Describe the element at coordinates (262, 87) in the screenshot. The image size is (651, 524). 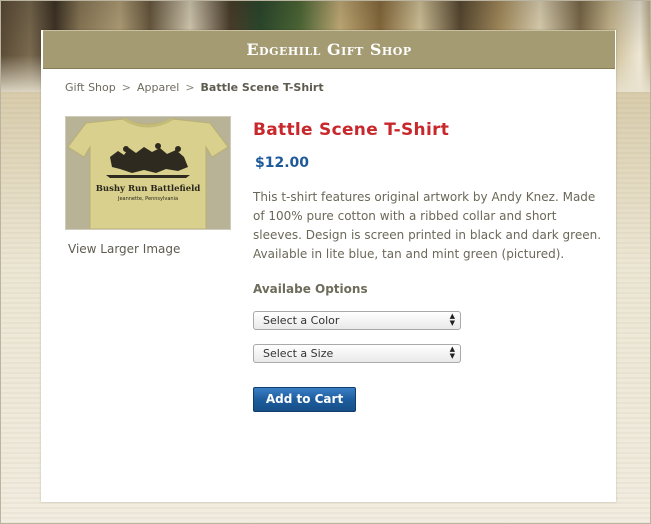
I see `breadcrumb-current: Battle Scene T-Shirt` at that location.